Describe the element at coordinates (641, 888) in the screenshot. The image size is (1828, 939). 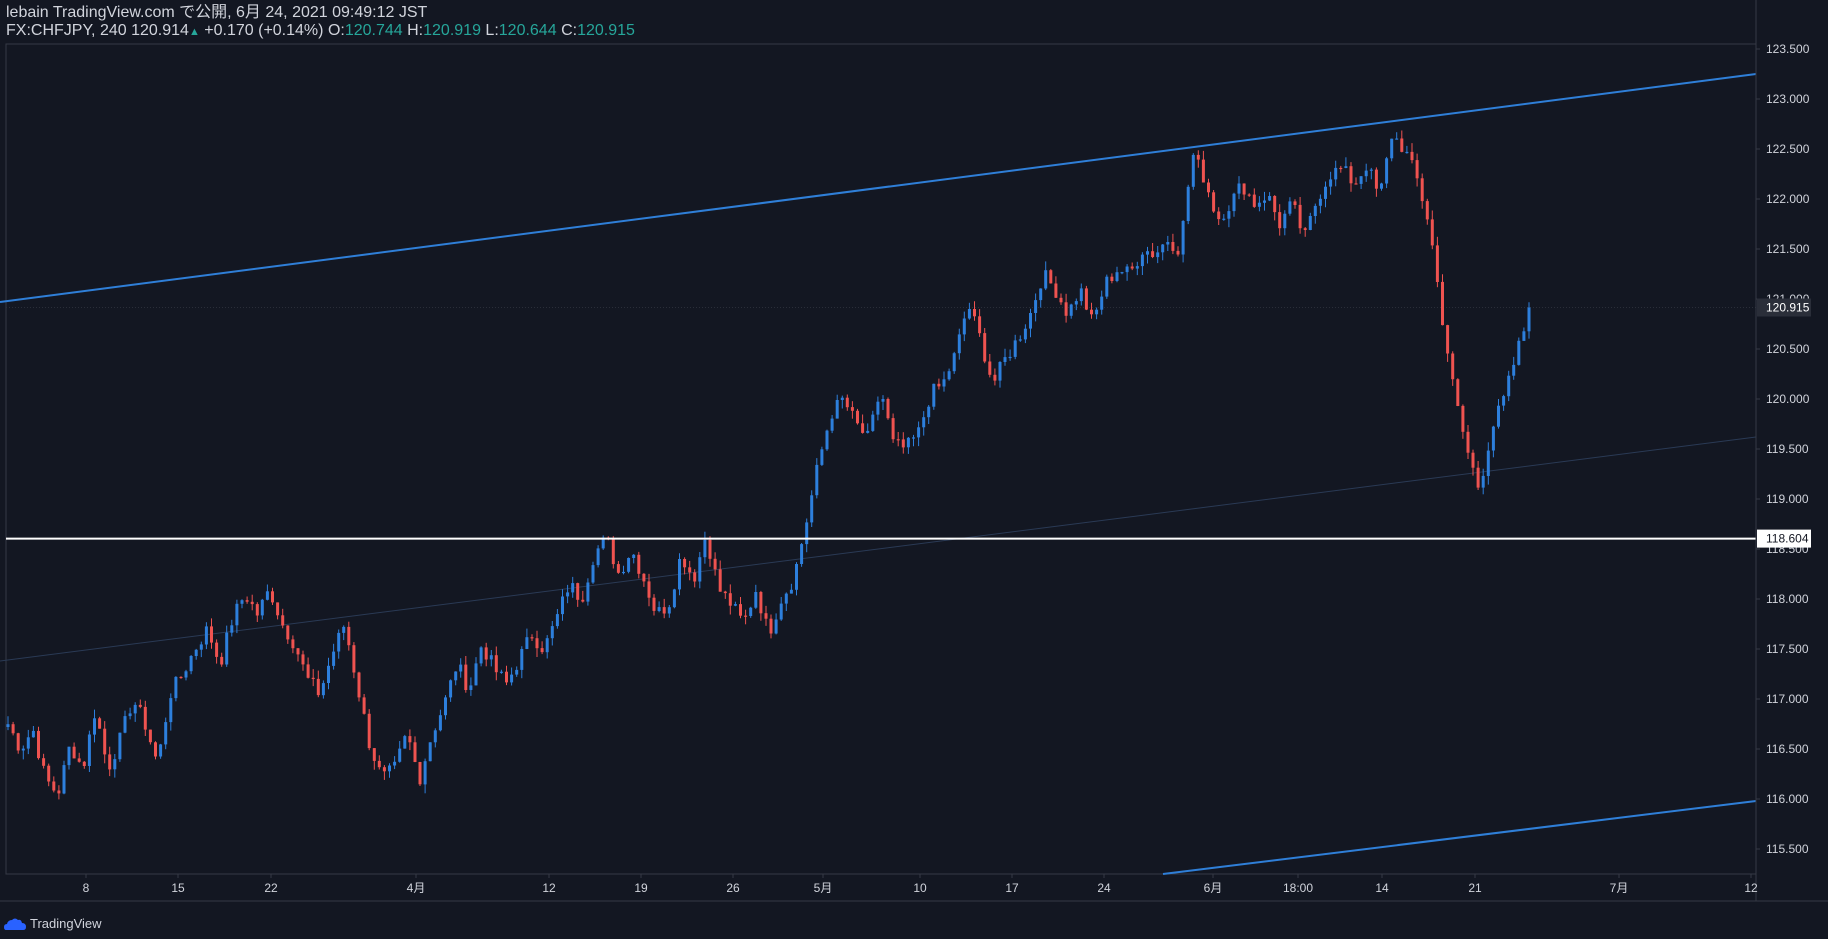
I see `time-tick-label: 19` at that location.